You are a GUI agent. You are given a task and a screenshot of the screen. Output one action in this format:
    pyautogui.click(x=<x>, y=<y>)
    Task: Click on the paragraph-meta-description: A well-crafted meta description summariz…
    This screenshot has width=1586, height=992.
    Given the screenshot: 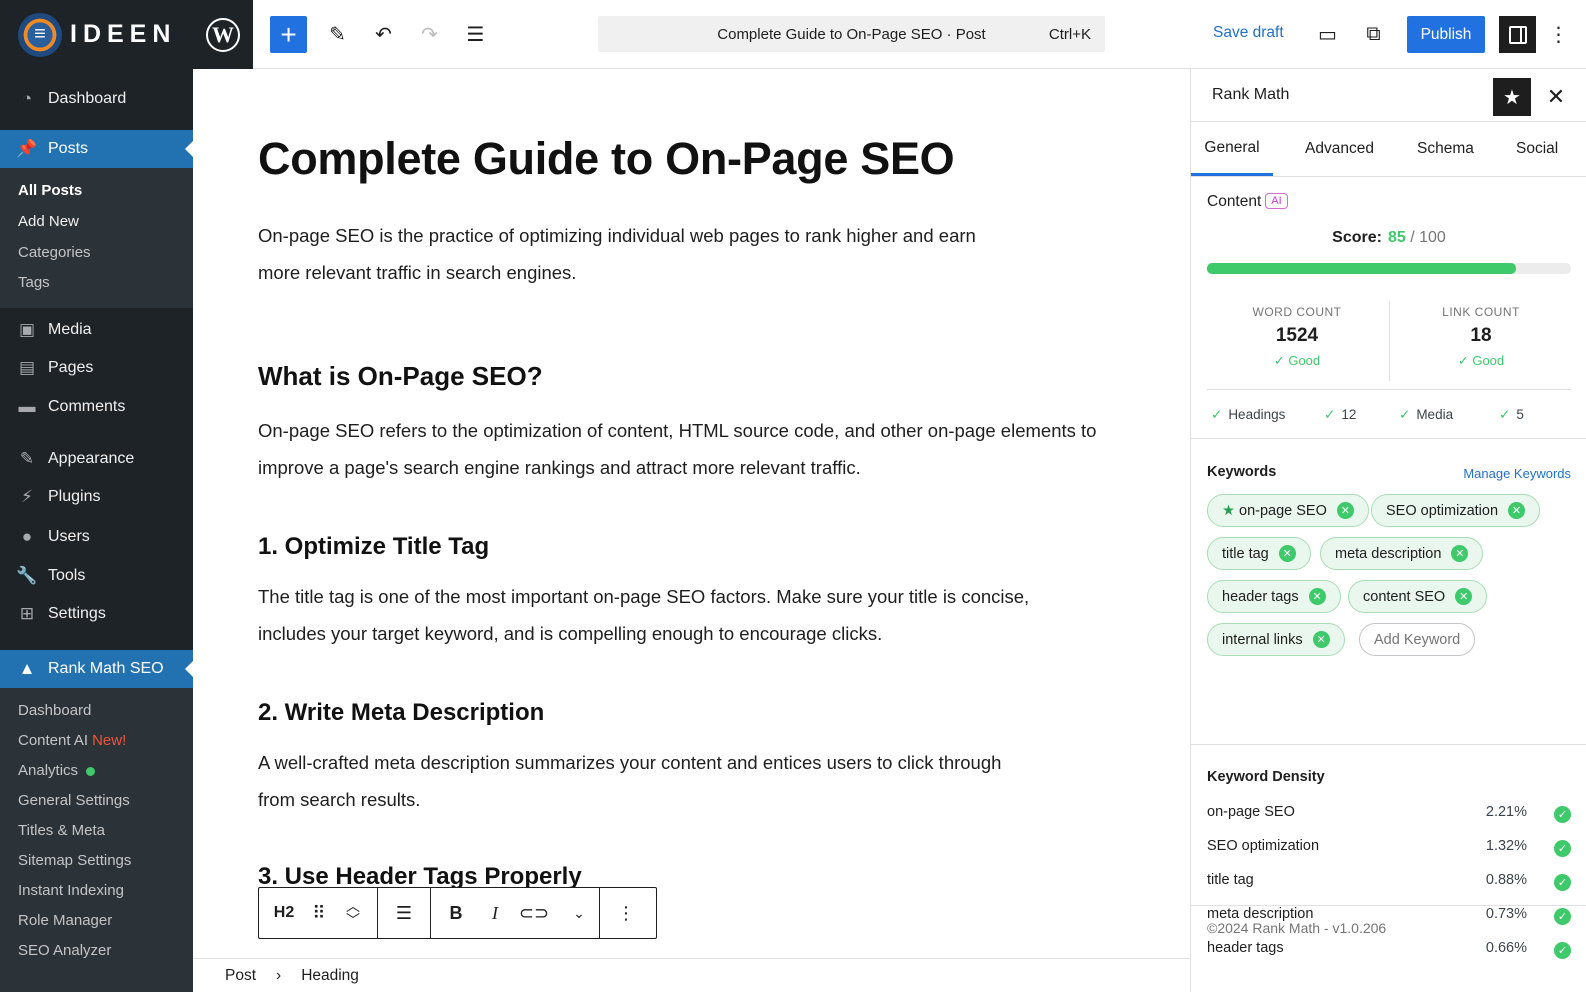 What is the action you would take?
    pyautogui.click(x=633, y=781)
    